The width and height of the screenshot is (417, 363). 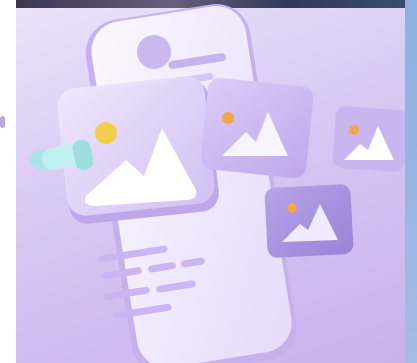 I want to click on right-edge-strip, so click(x=411, y=181).